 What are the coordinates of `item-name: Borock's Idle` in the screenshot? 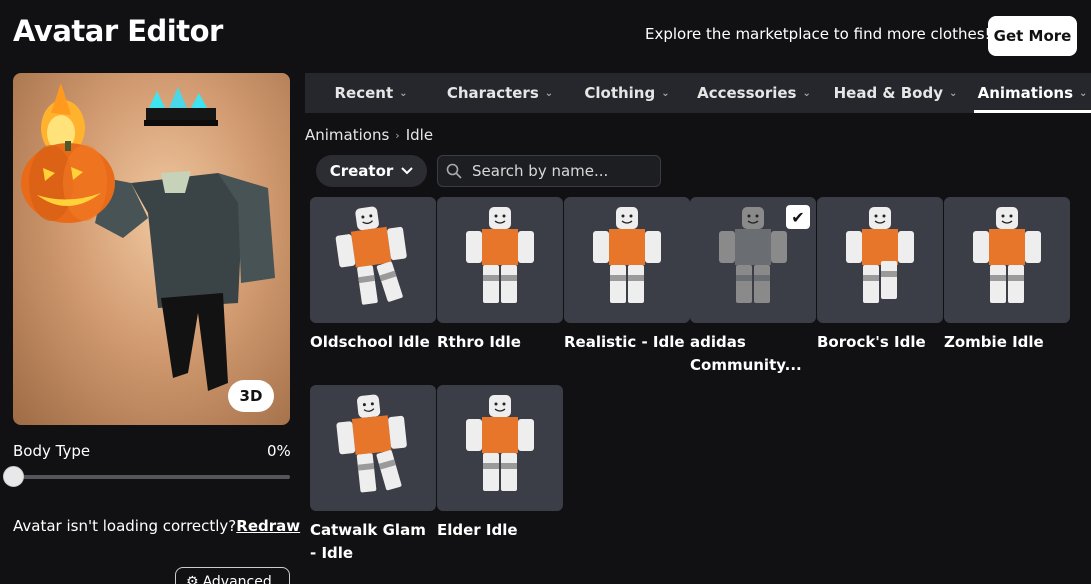 It's located at (871, 342).